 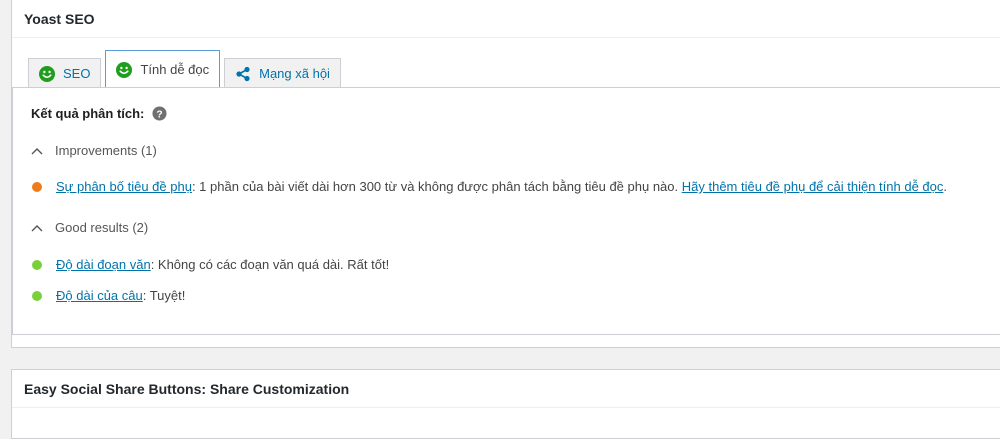 What do you see at coordinates (103, 264) in the screenshot?
I see `result-link-paragraph-length: Độ dài đoạn văn` at bounding box center [103, 264].